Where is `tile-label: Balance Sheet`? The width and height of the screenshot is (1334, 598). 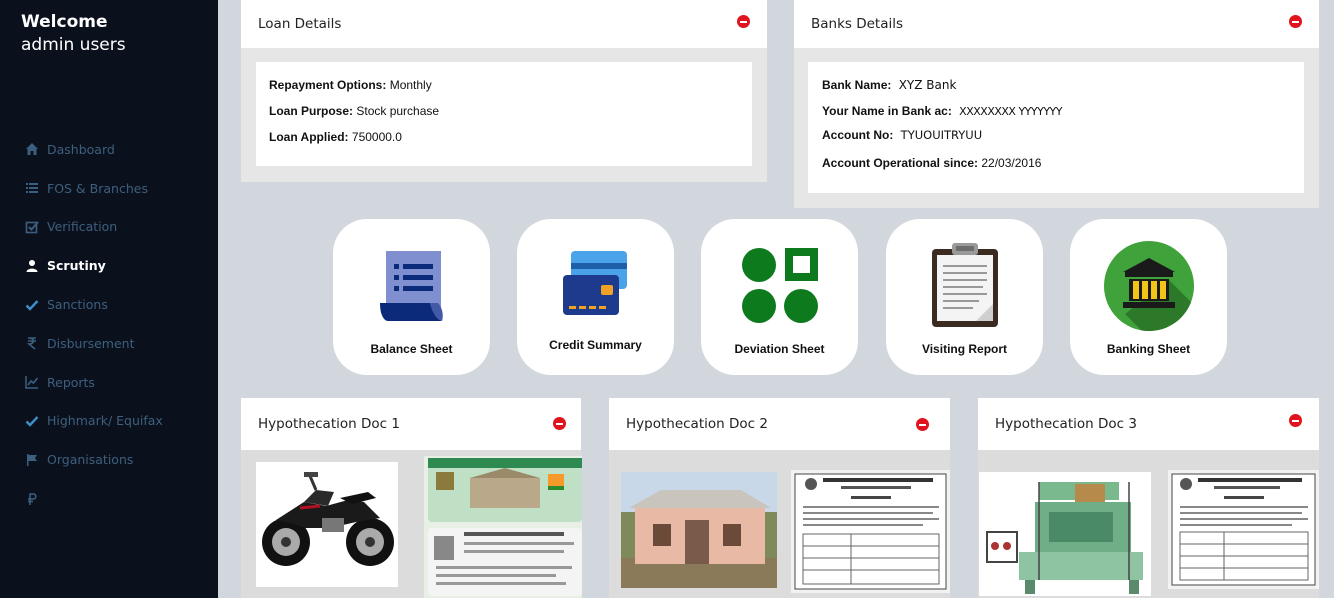
tile-label: Balance Sheet is located at coordinates (411, 349).